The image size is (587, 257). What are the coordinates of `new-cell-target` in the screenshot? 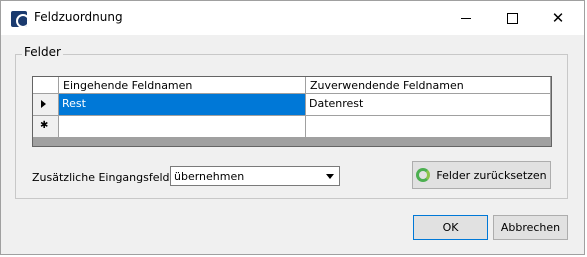 It's located at (428, 127).